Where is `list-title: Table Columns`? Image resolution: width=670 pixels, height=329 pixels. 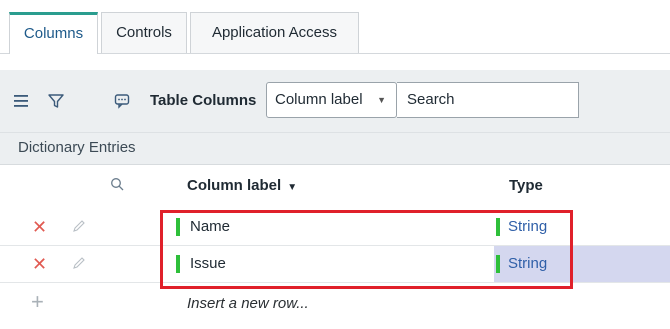
list-title: Table Columns is located at coordinates (203, 100).